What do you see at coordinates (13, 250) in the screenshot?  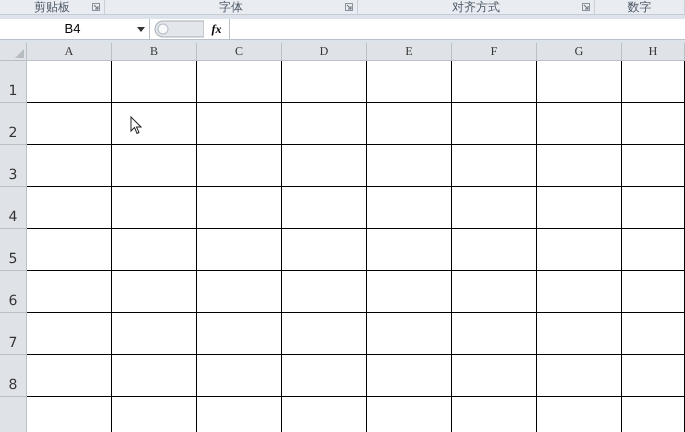 I see `row-header: 5` at bounding box center [13, 250].